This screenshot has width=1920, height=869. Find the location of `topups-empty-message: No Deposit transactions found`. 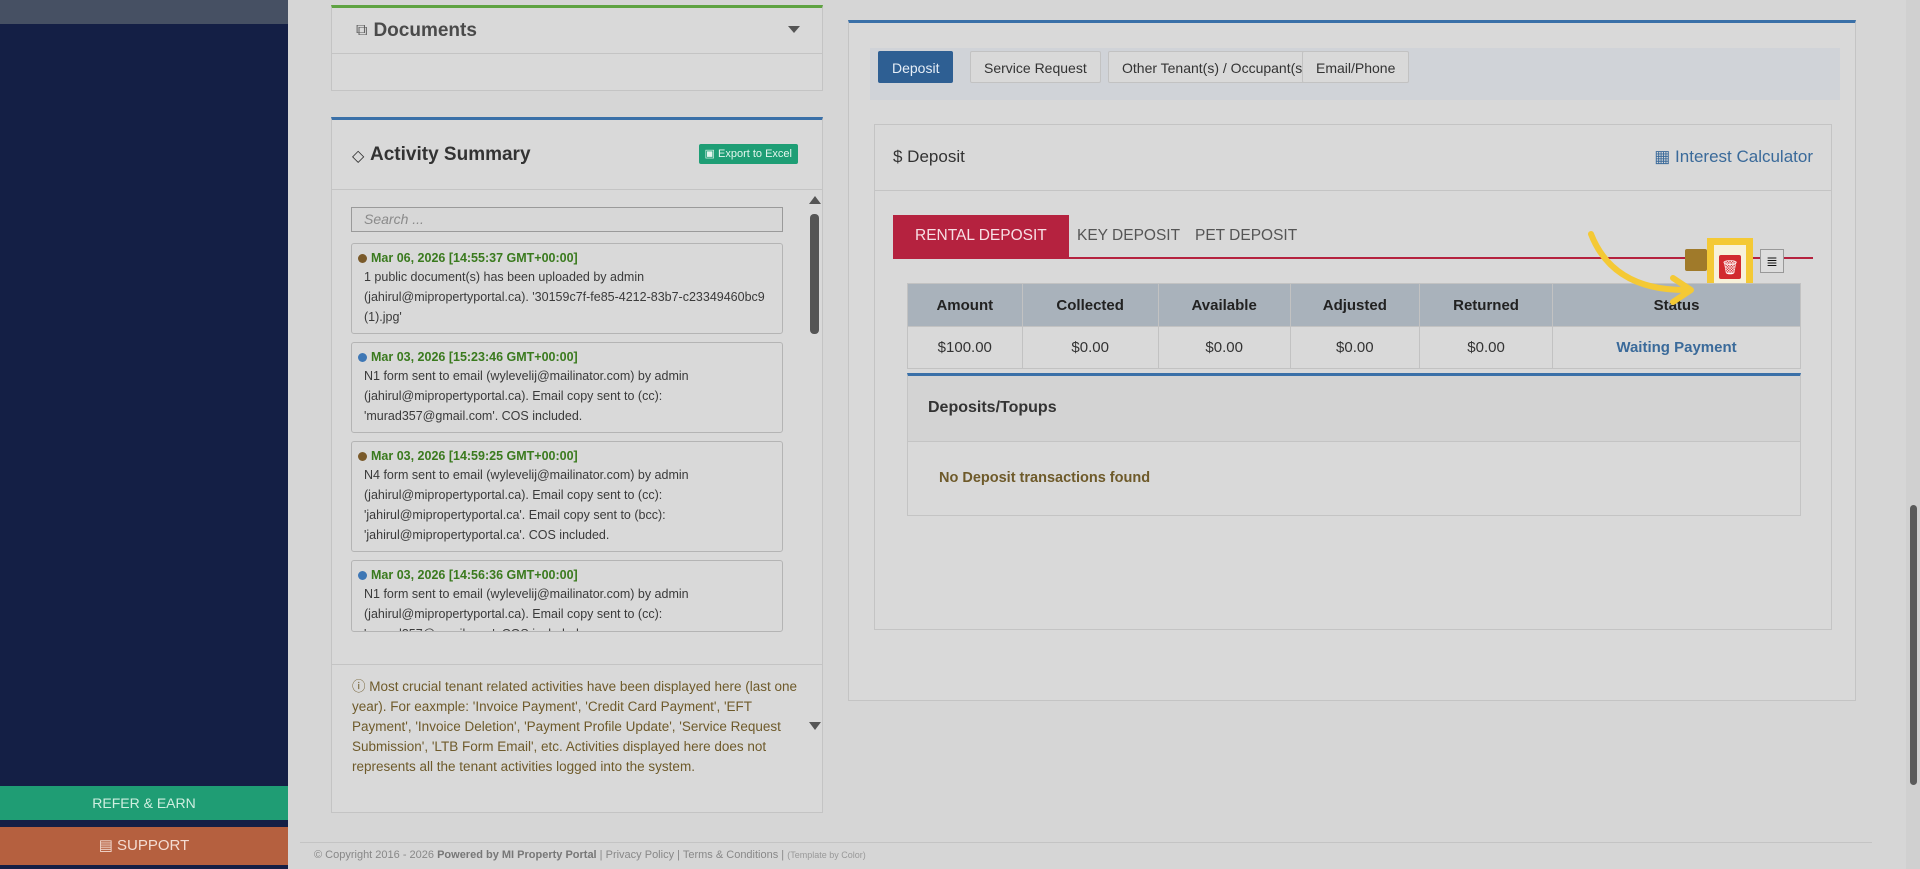

topups-empty-message: No Deposit transactions found is located at coordinates (1045, 478).